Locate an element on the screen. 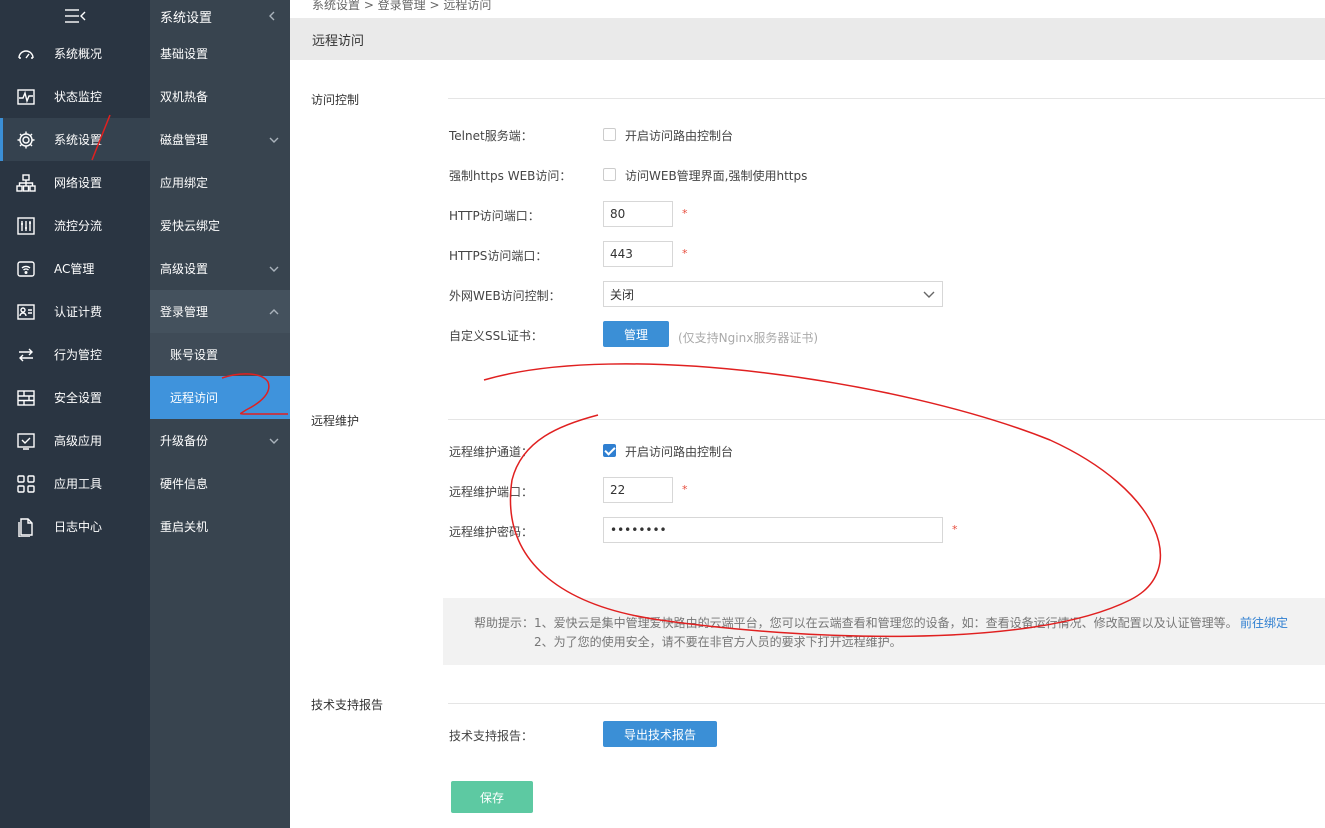  subnav-item-advanced: 高级设置 is located at coordinates (220, 268).